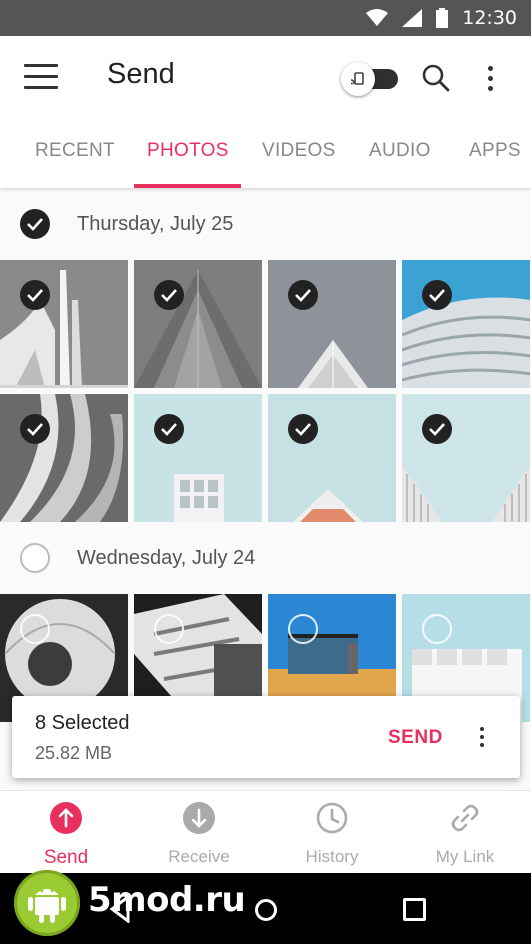 The image size is (531, 944). I want to click on bottom-navigation: Send Receive History My Link, so click(265, 831).